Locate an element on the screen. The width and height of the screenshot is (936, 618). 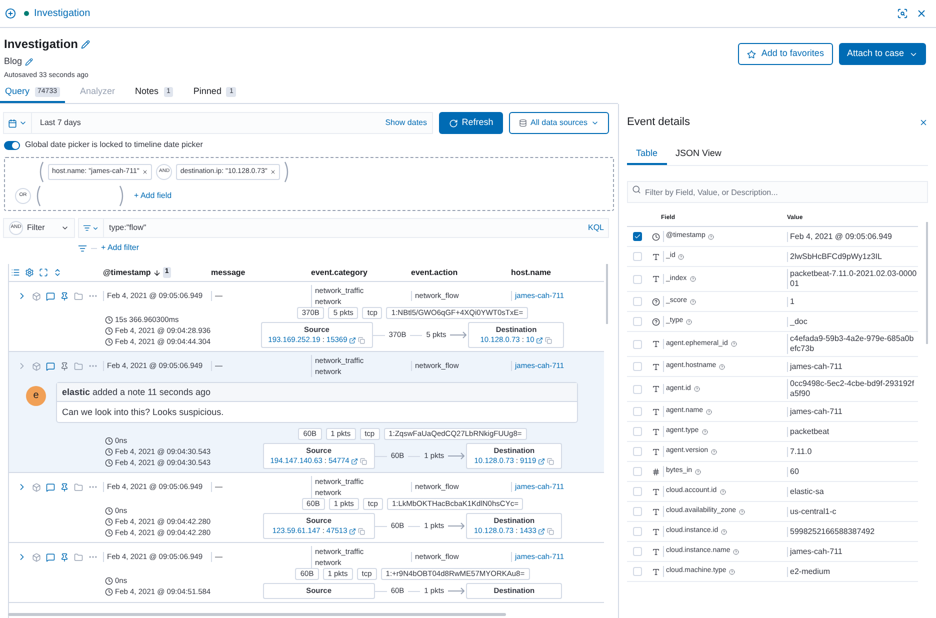
timeline-title: Investigation is located at coordinates (41, 44).